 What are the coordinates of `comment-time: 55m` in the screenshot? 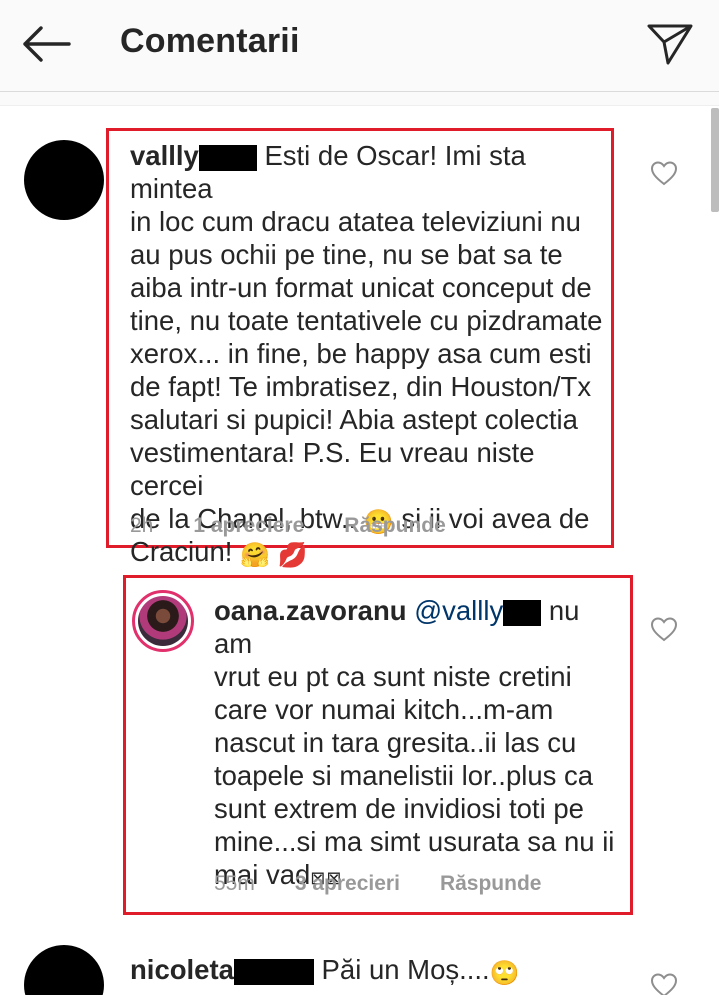 It's located at (234, 883).